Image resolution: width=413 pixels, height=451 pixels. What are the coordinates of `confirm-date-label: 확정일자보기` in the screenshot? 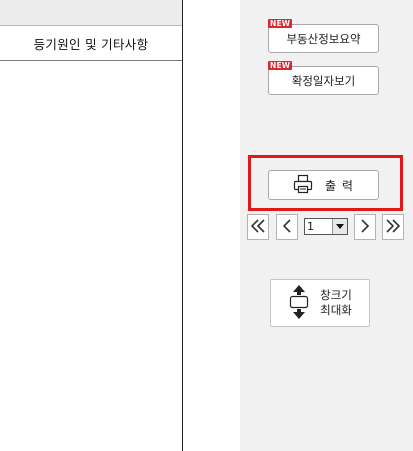 It's located at (323, 80).